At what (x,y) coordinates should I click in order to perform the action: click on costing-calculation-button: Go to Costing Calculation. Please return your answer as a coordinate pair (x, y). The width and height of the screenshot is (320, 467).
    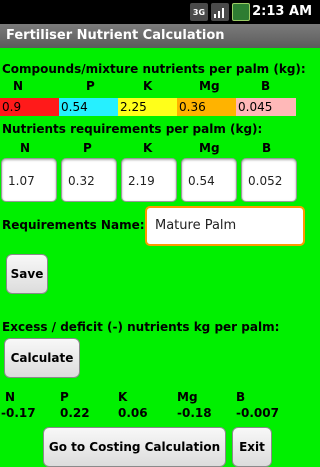
    Looking at the image, I should click on (134, 447).